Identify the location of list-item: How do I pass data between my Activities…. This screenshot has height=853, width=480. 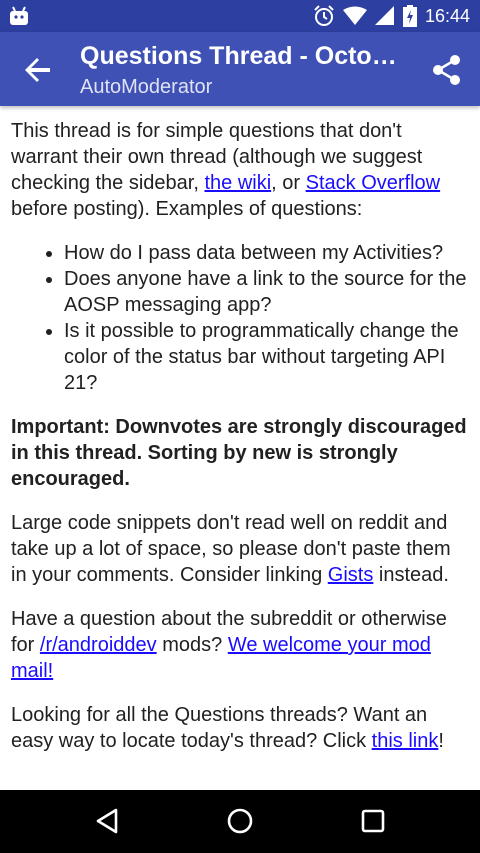
(267, 253).